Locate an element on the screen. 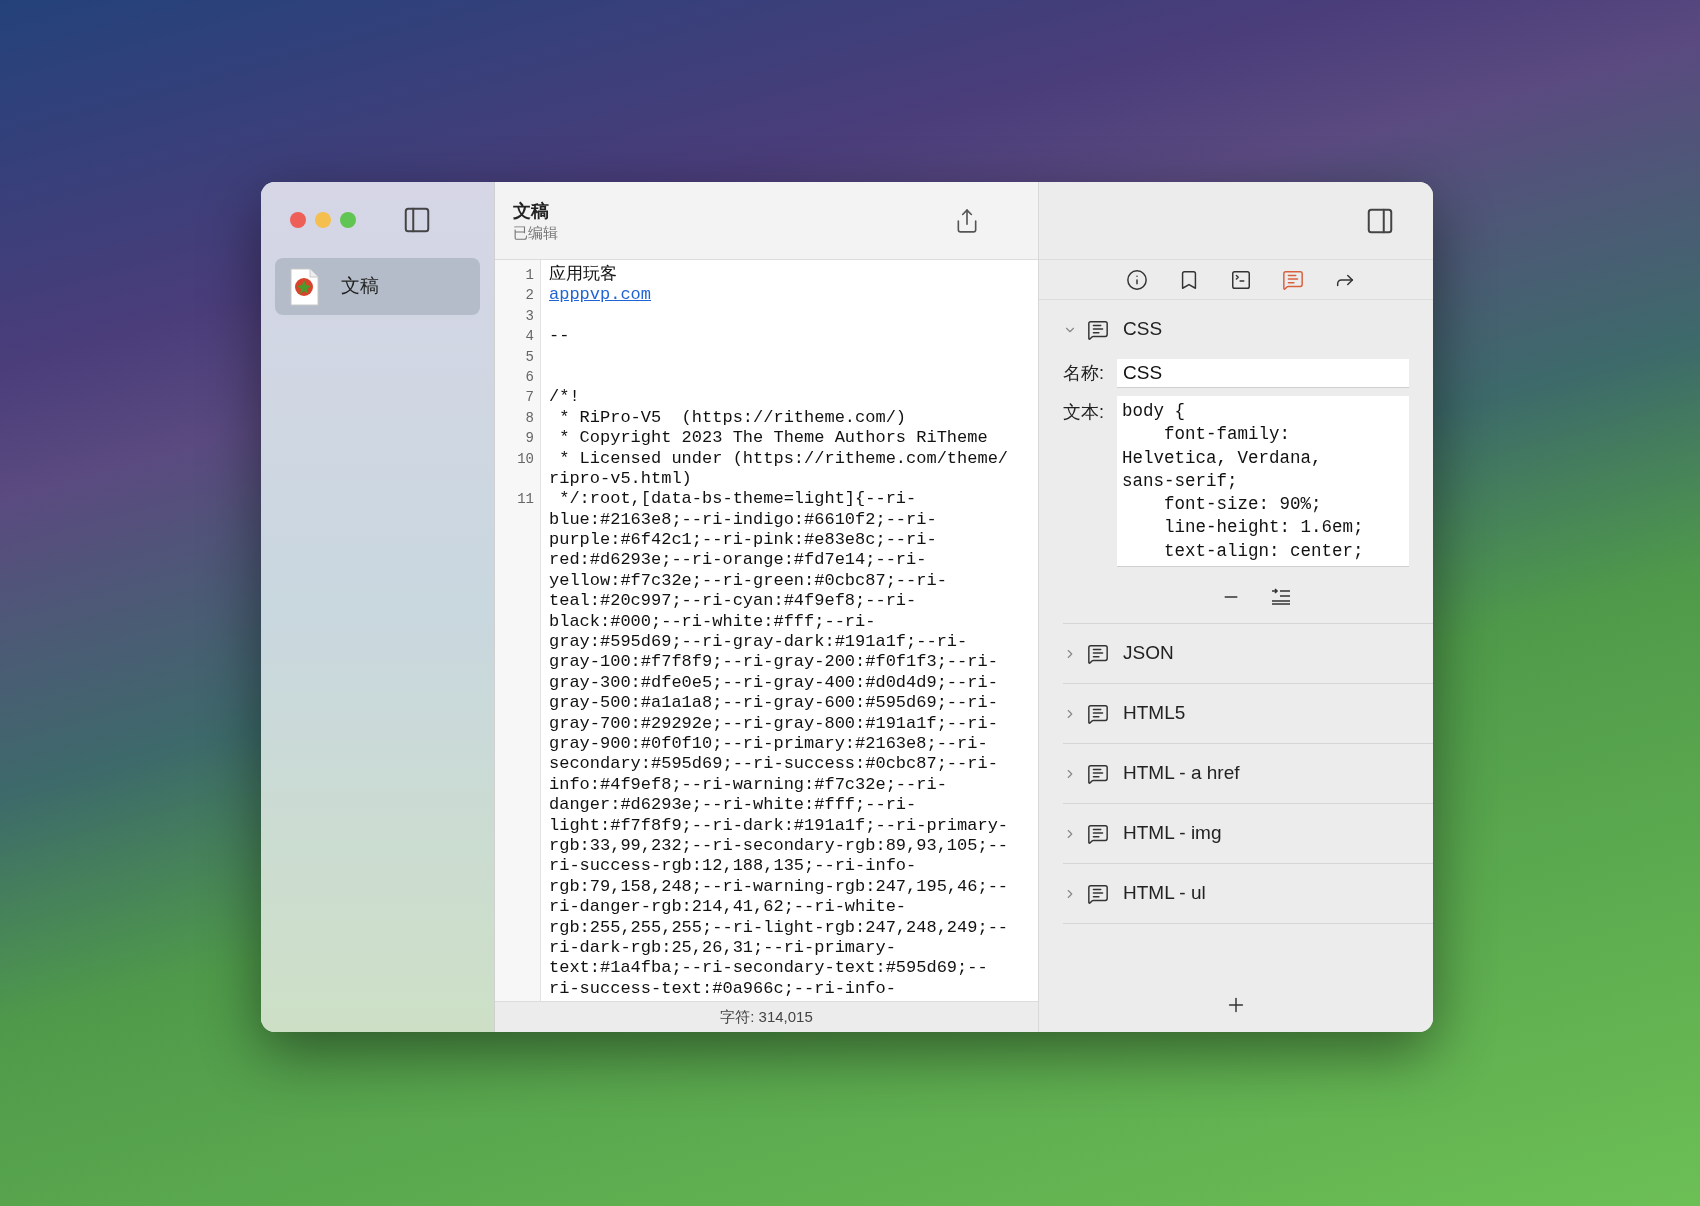 This screenshot has width=1700, height=1206. code-text: teal:#20c997;--ri-cyan:#4f9ef8;--ri- is located at coordinates (733, 601).